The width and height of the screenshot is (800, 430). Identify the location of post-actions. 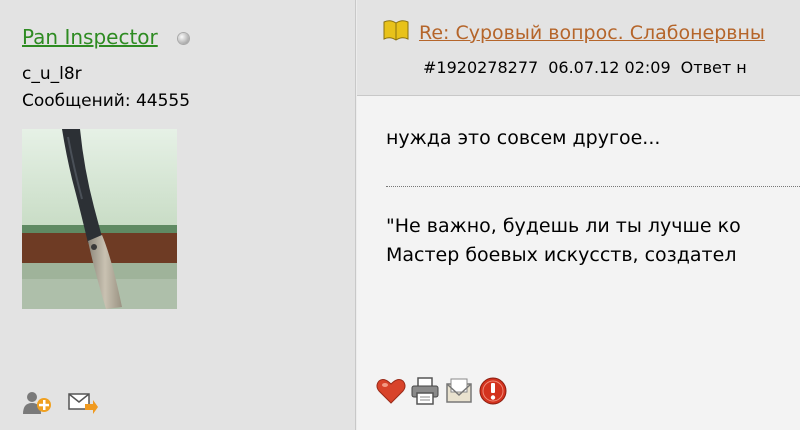
(442, 391).